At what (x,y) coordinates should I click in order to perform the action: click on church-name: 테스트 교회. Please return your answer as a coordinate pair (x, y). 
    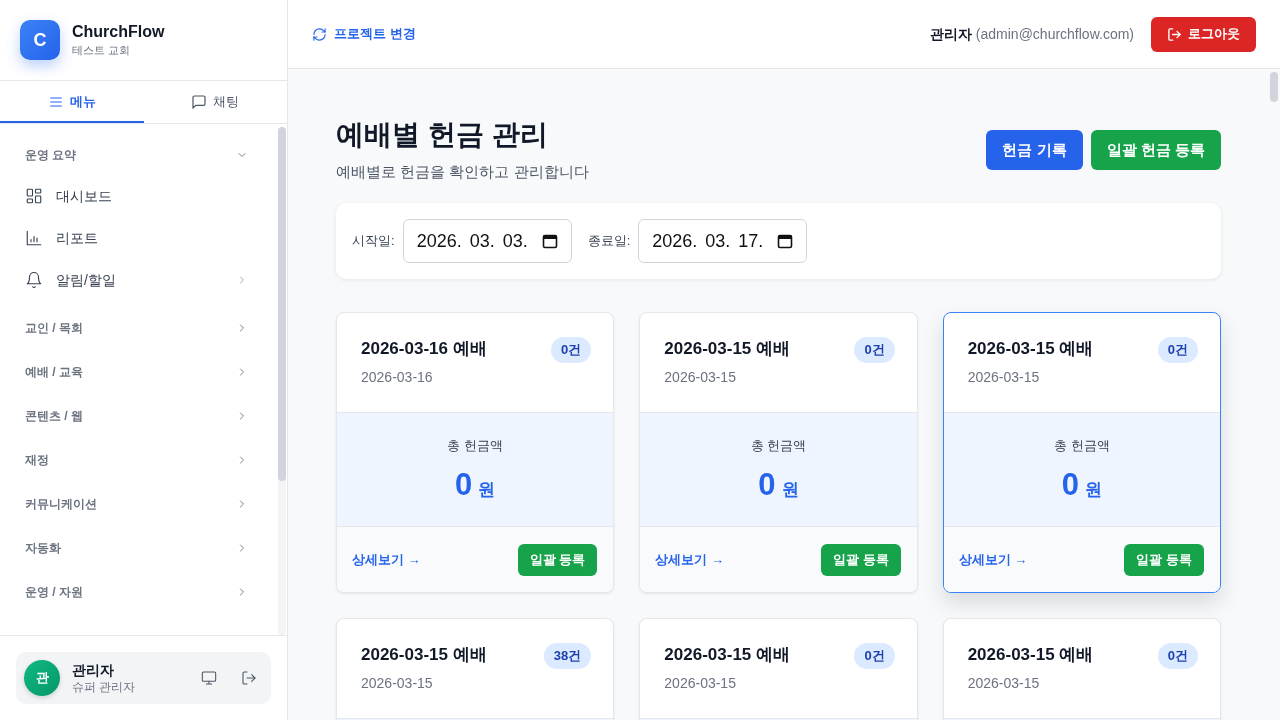
    Looking at the image, I should click on (102, 50).